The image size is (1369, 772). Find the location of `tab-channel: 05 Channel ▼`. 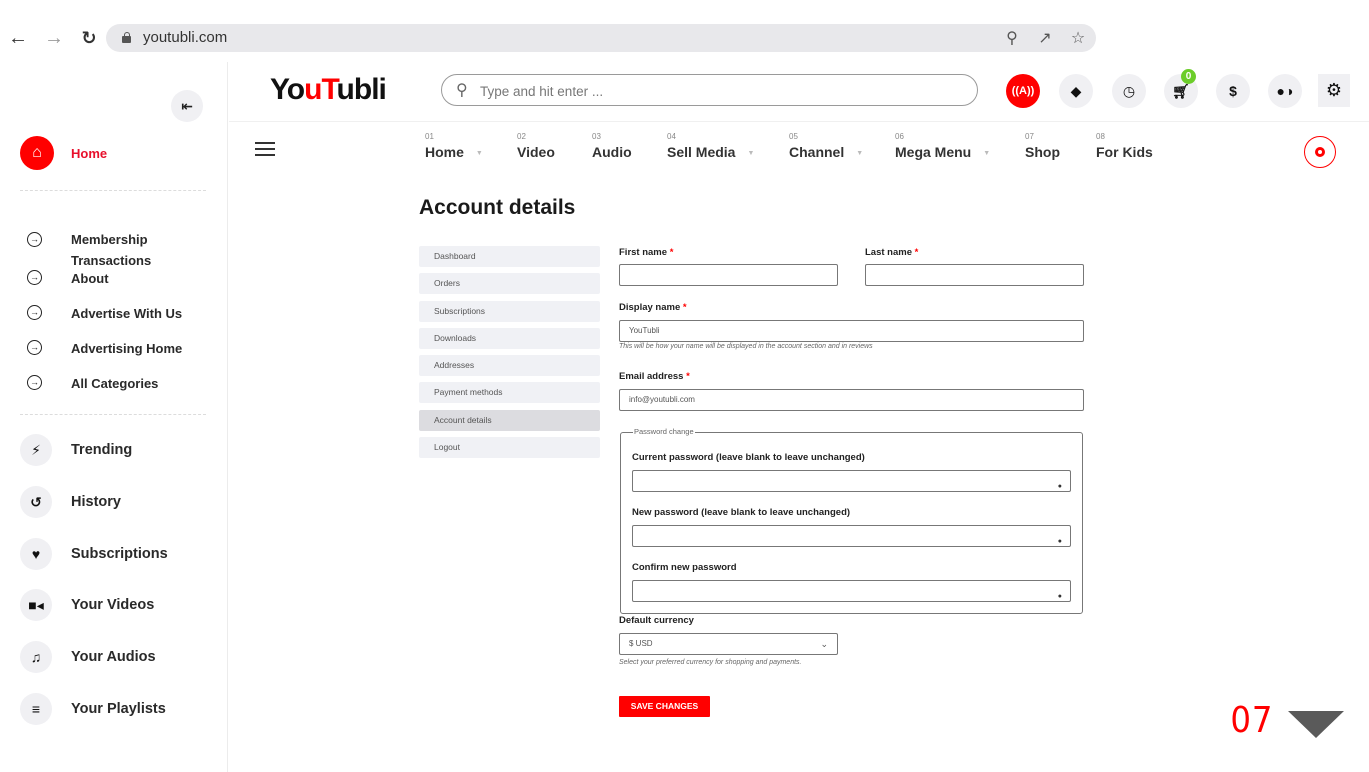

tab-channel: 05 Channel ▼ is located at coordinates (826, 147).